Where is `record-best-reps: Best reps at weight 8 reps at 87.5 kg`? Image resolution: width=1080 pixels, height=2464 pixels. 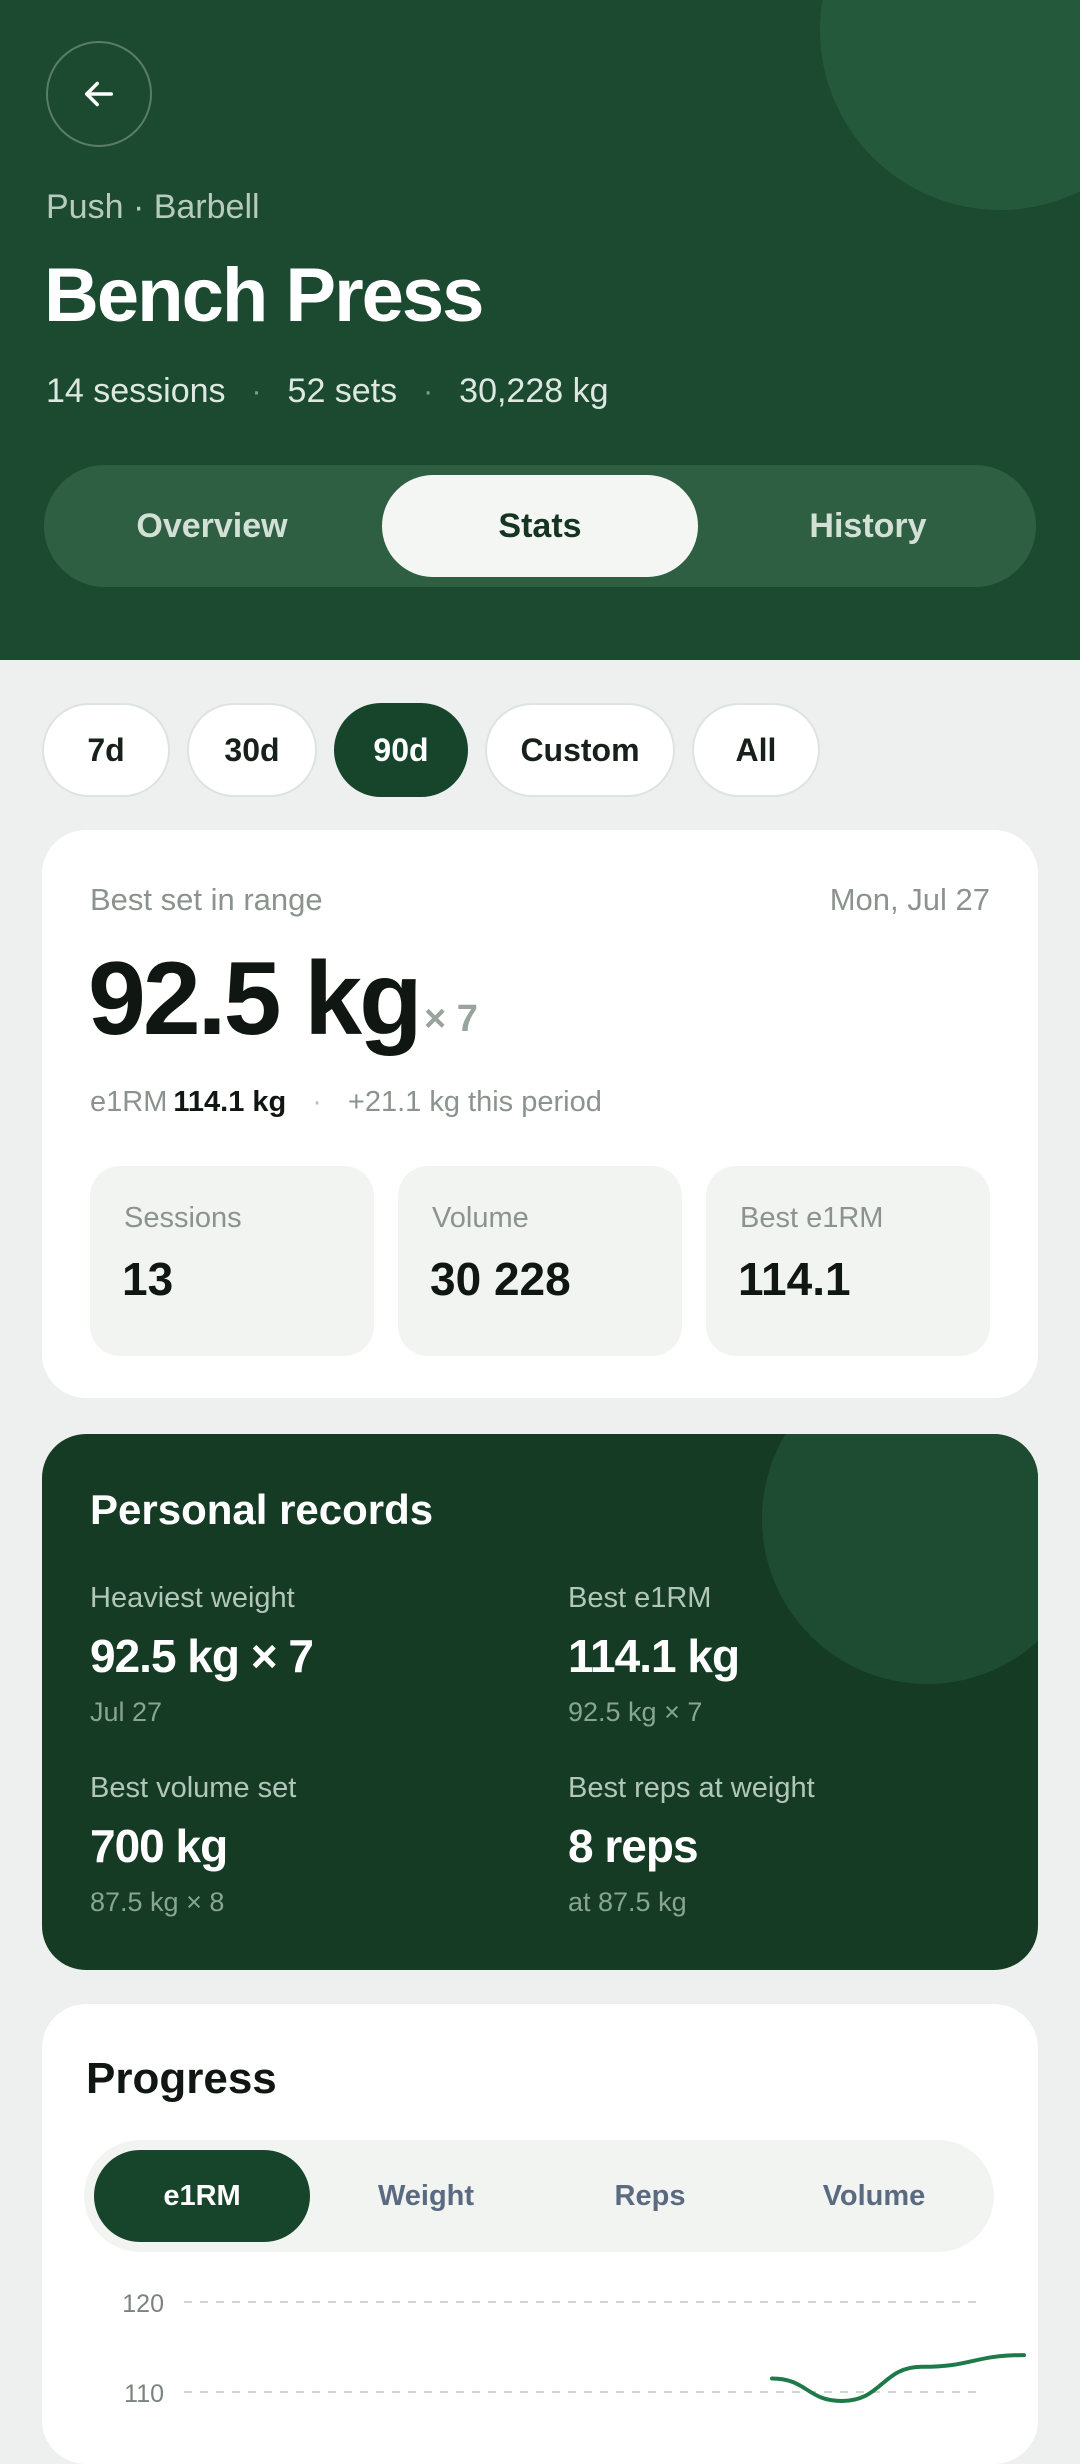
record-best-reps: Best reps at weight 8 reps at 87.5 kg is located at coordinates (691, 1845).